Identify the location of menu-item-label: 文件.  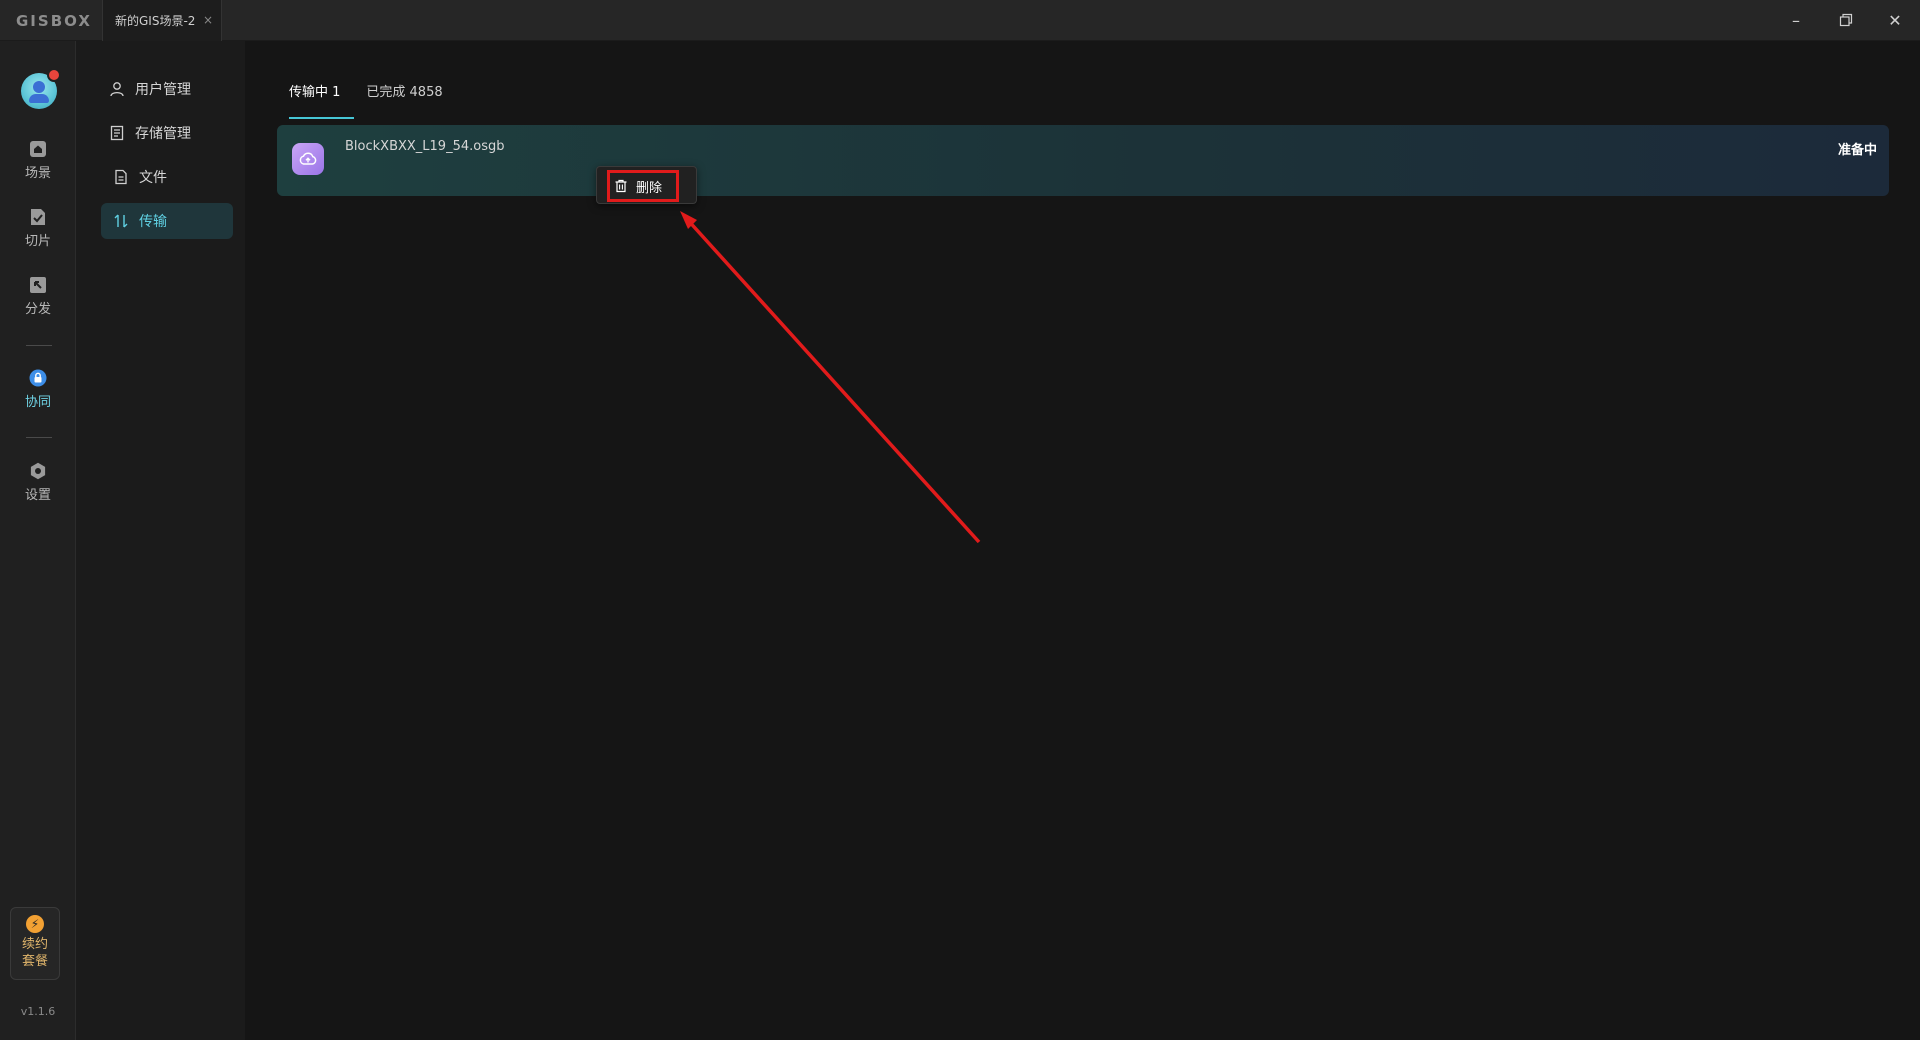
(153, 178).